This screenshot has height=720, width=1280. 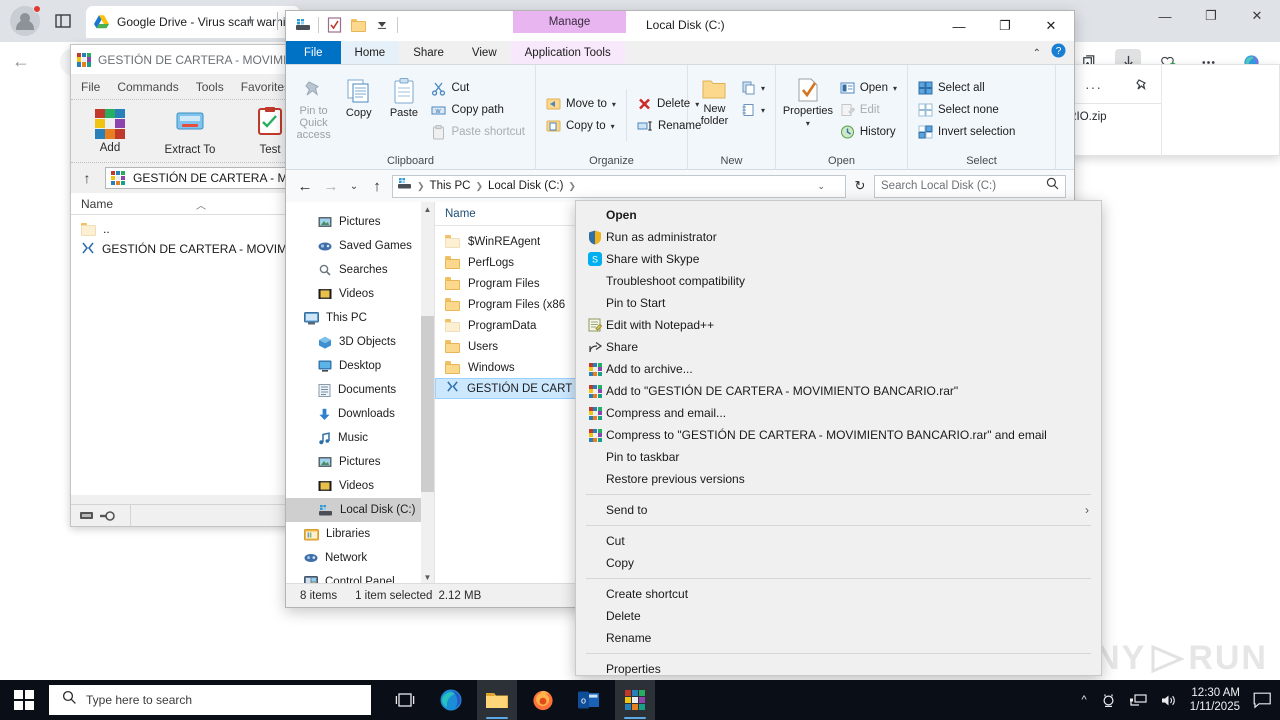 I want to click on tab-share: Share, so click(x=428, y=52).